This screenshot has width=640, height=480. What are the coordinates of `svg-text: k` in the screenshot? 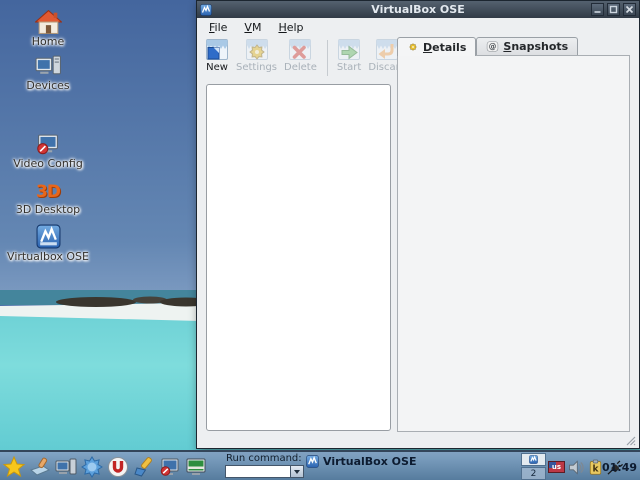 It's located at (596, 469).